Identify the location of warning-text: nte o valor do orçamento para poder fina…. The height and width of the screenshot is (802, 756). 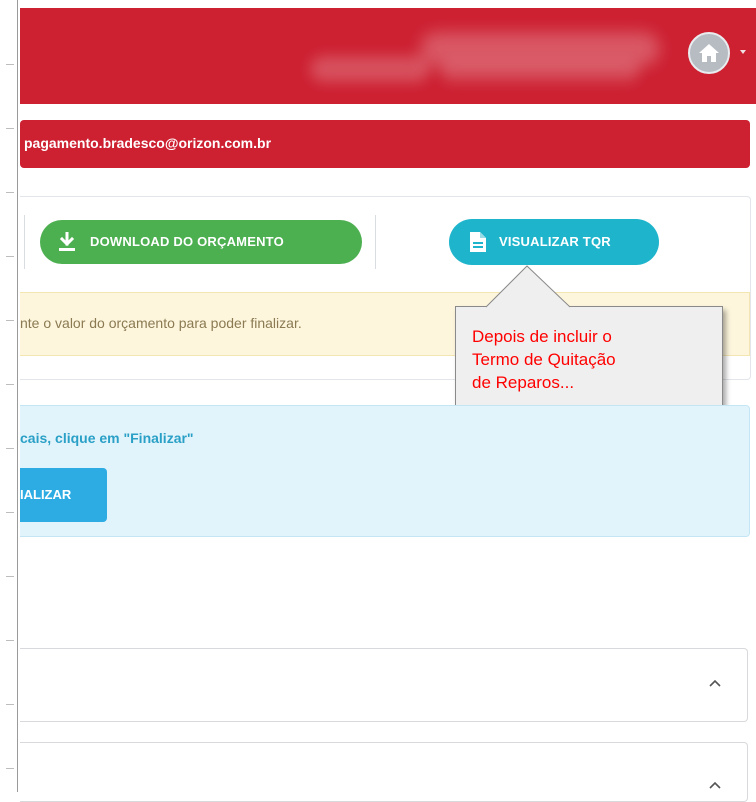
(161, 323).